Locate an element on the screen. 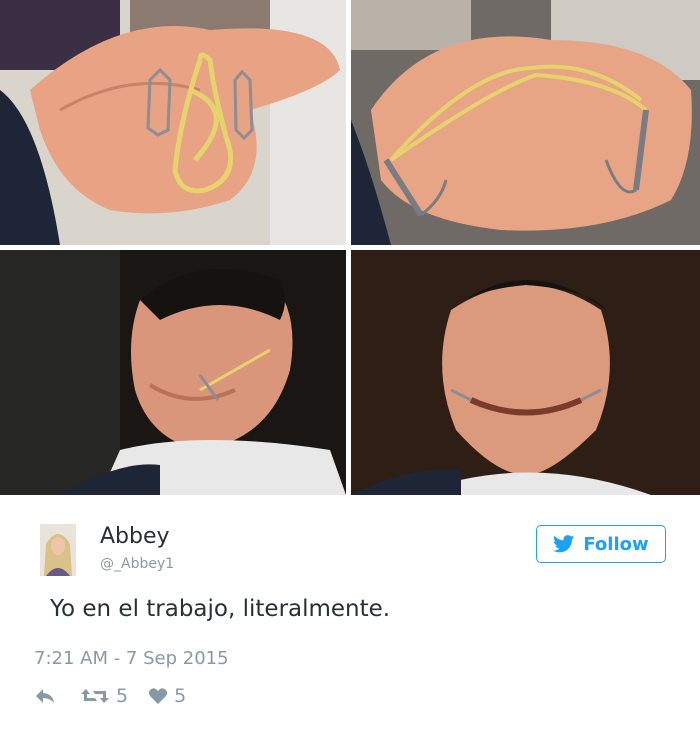 The image size is (700, 740). tweet-text: Yo en el trabajo, literalmente. is located at coordinates (220, 609).